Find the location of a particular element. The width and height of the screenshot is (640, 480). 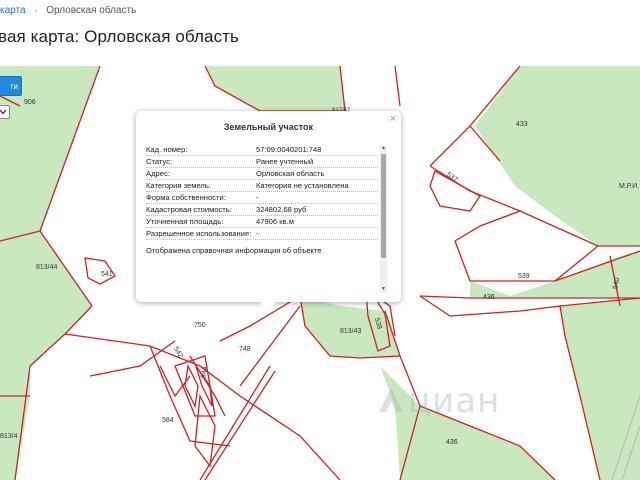

detail-label: Категория земель: is located at coordinates (178, 185).